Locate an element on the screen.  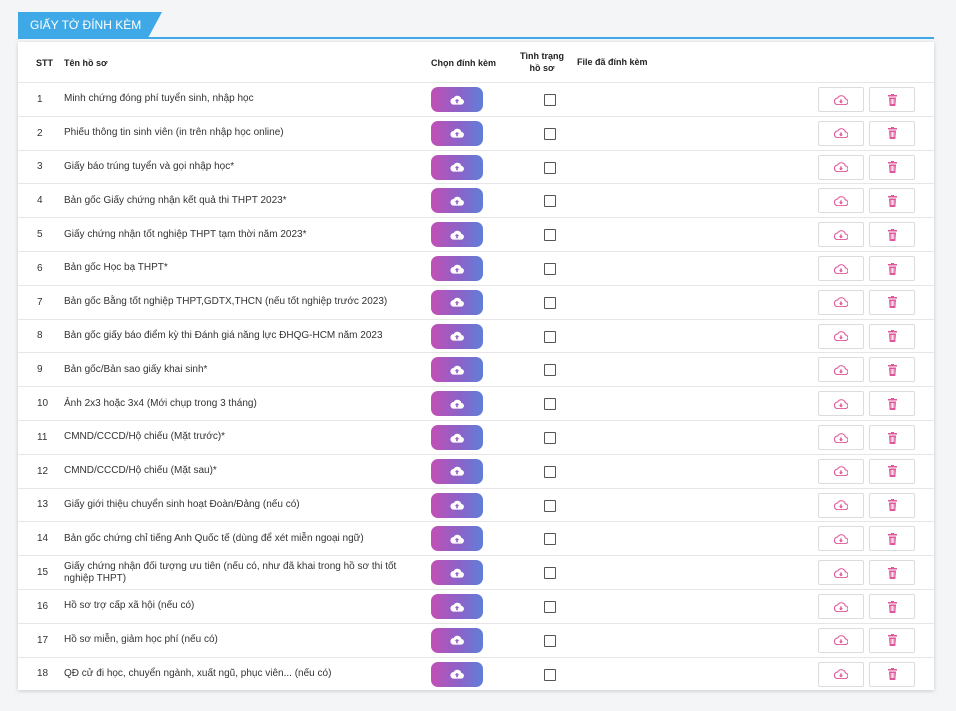
table-row: 16 Hồ sơ trợ cấp xã hội (nếu có) is located at coordinates (476, 606).